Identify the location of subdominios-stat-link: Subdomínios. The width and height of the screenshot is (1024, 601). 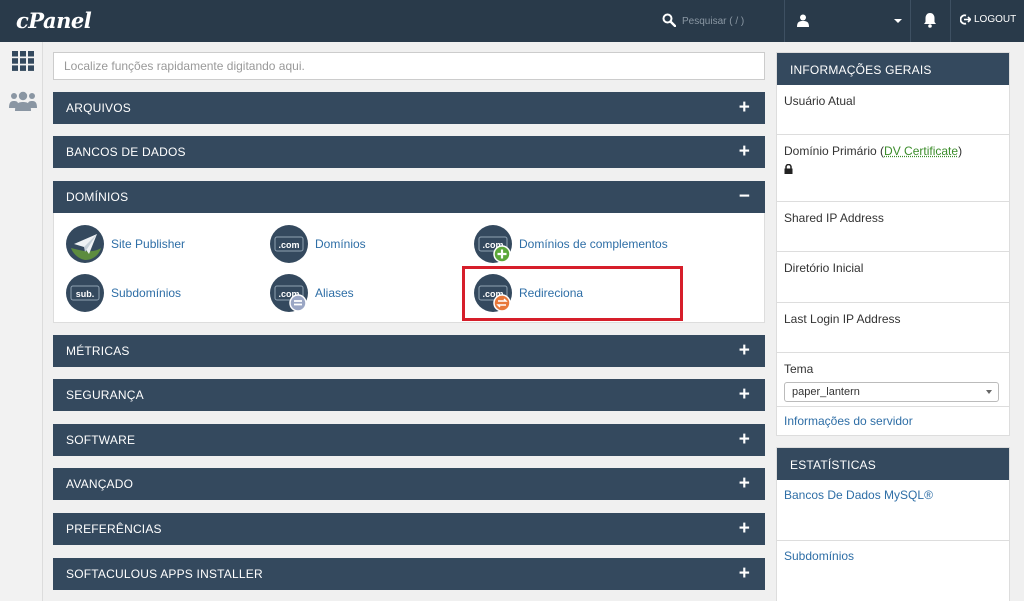
(819, 556).